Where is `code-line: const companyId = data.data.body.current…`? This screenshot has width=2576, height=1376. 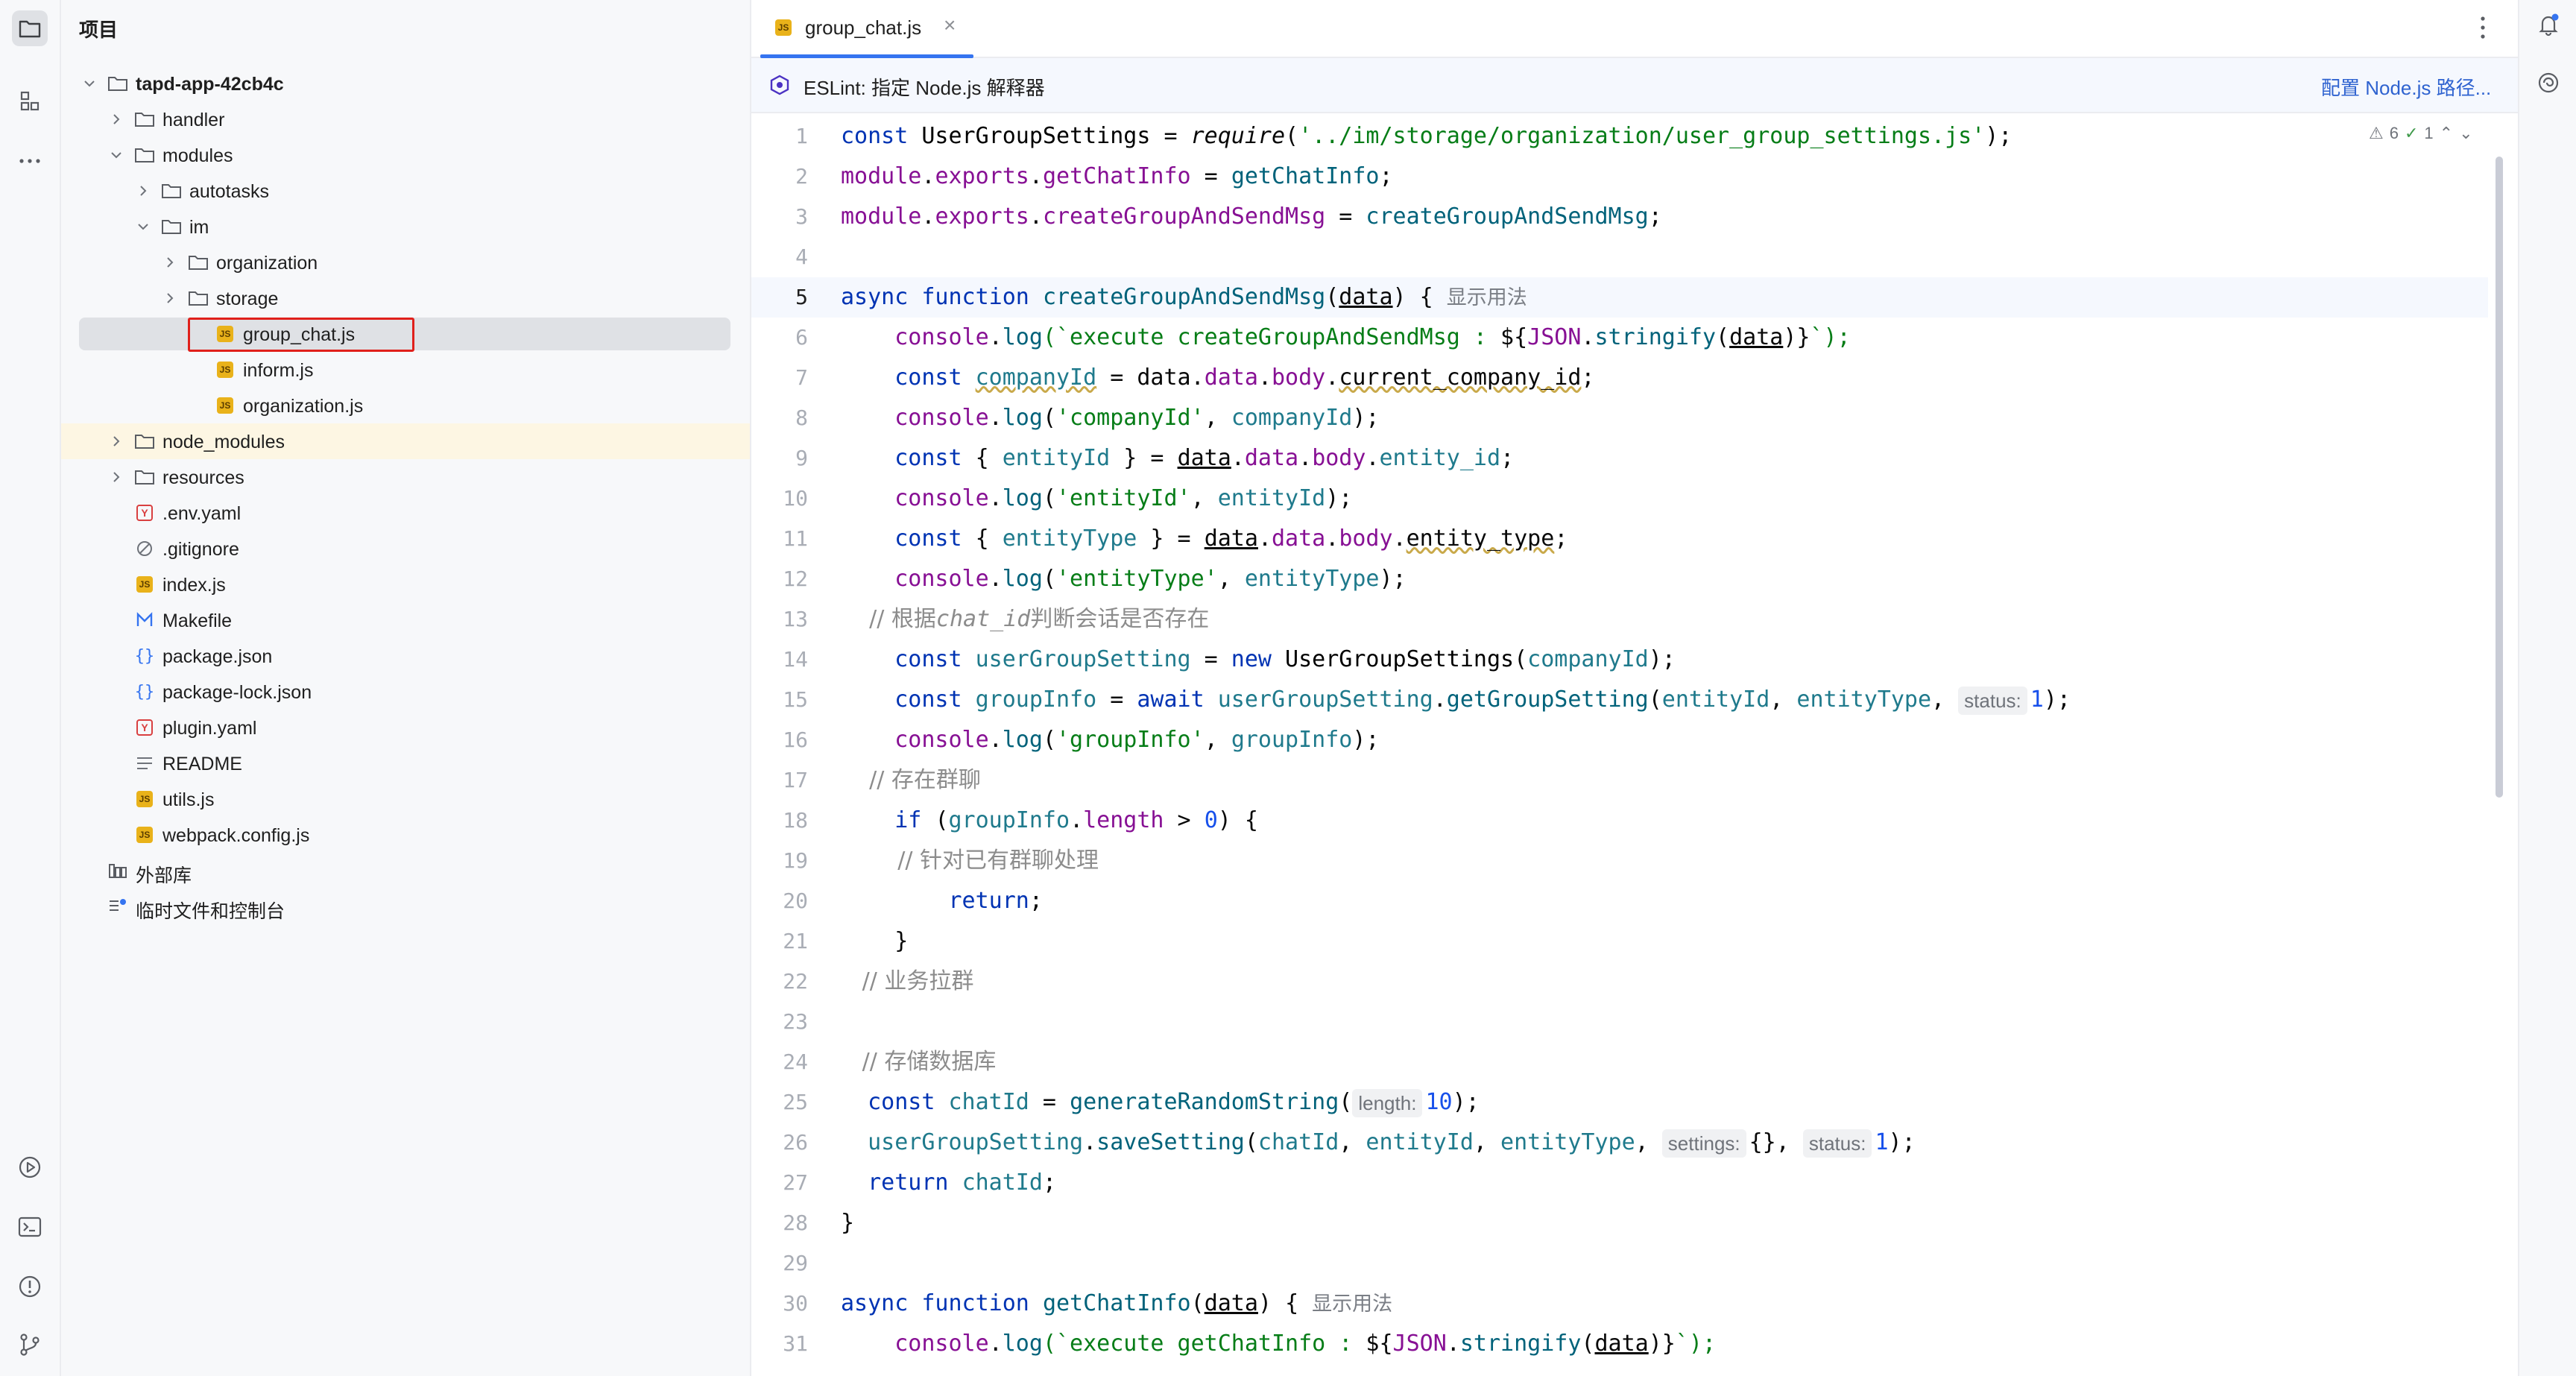 code-line: const companyId = data.data.body.current… is located at coordinates (1218, 378).